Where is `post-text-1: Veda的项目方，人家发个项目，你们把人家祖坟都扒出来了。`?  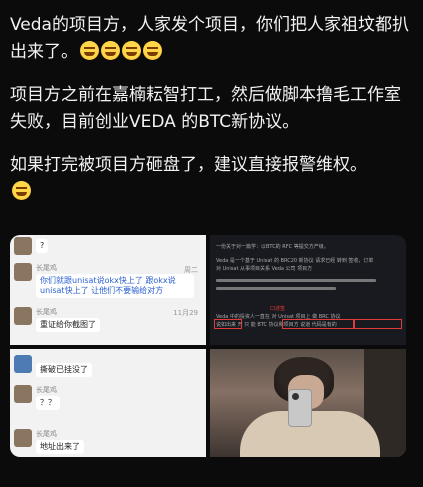 post-text-1: Veda的项目方，人家发个项目，你们把人家祖坟都扒出来了。 is located at coordinates (209, 38).